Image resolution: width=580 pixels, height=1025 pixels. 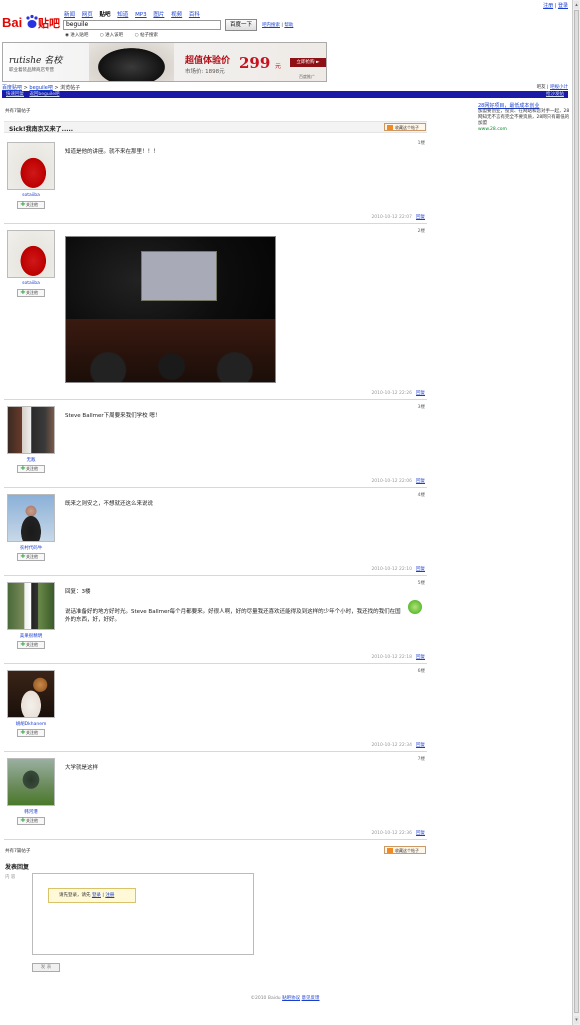 What do you see at coordinates (559, 87) in the screenshot?
I see `bar-rules-link: 吧规小计` at bounding box center [559, 87].